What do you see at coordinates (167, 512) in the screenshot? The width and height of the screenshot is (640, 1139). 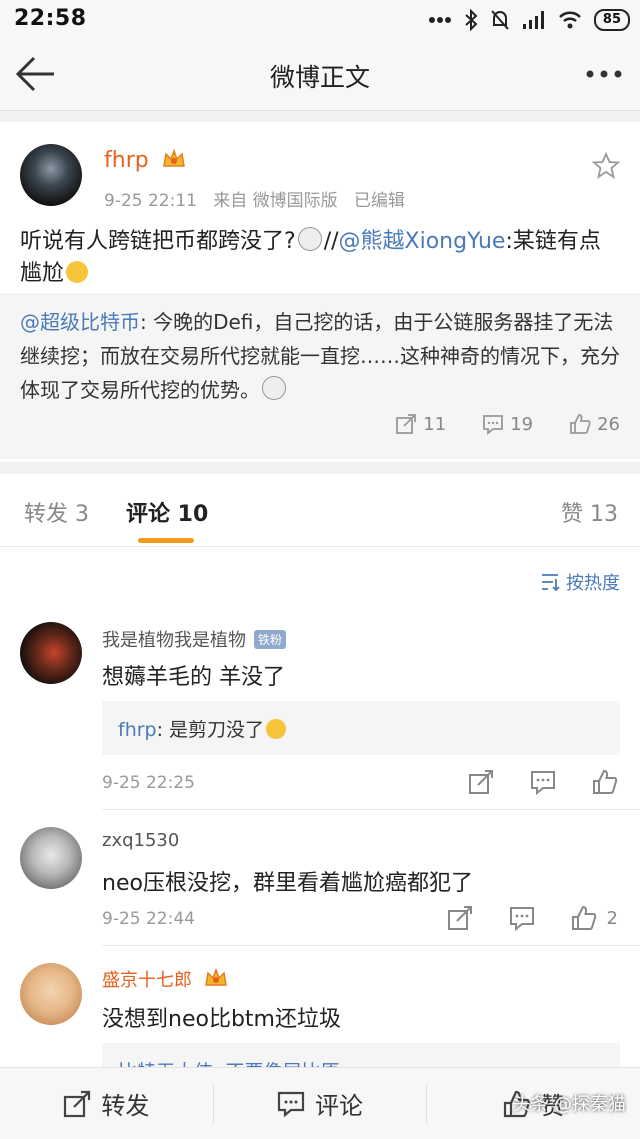 I see `tab-comment: 评论 10` at bounding box center [167, 512].